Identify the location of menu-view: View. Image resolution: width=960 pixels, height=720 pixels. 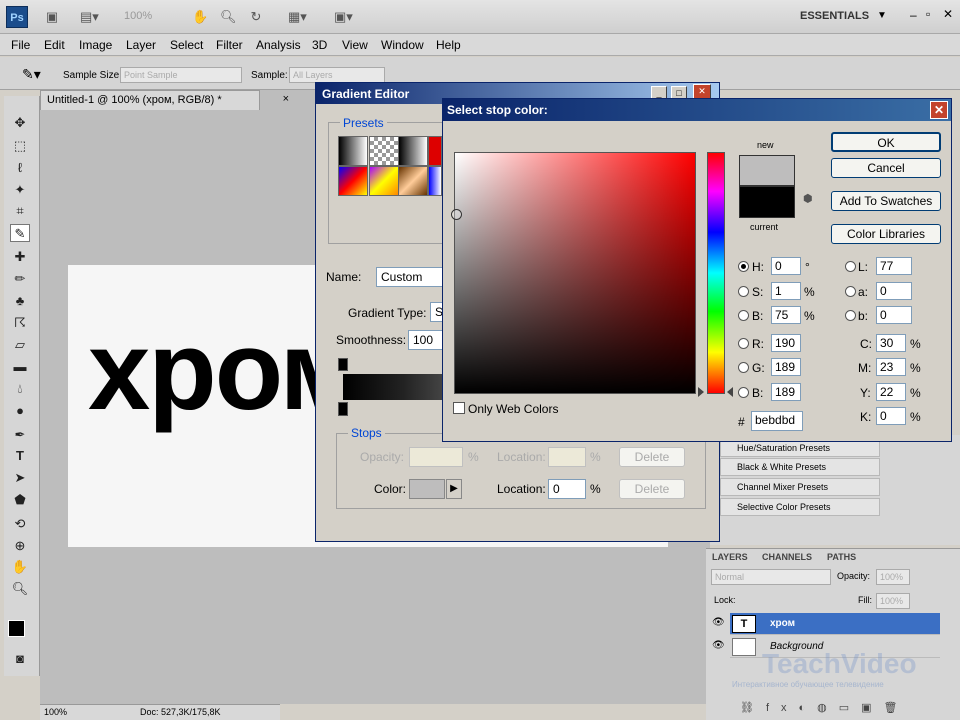
(355, 45).